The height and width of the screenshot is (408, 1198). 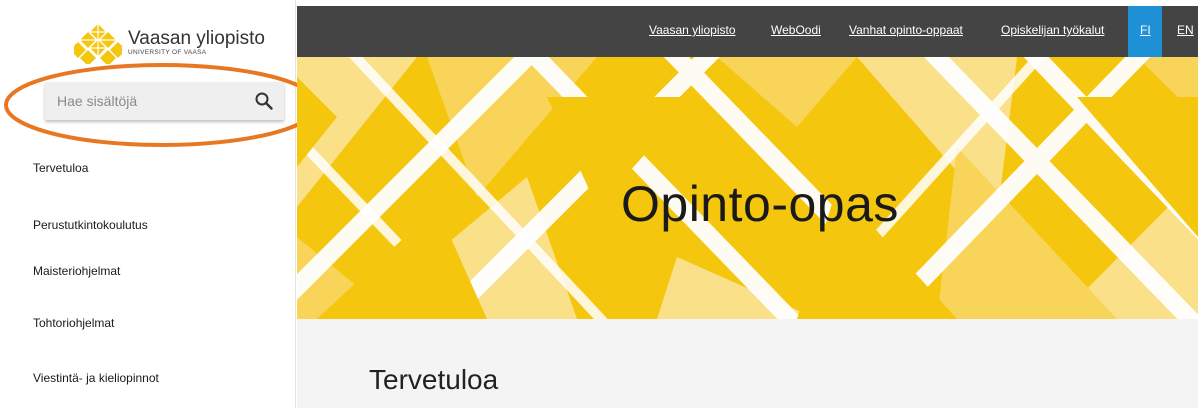 What do you see at coordinates (434, 379) in the screenshot?
I see `page-heading: Tervetuloa` at bounding box center [434, 379].